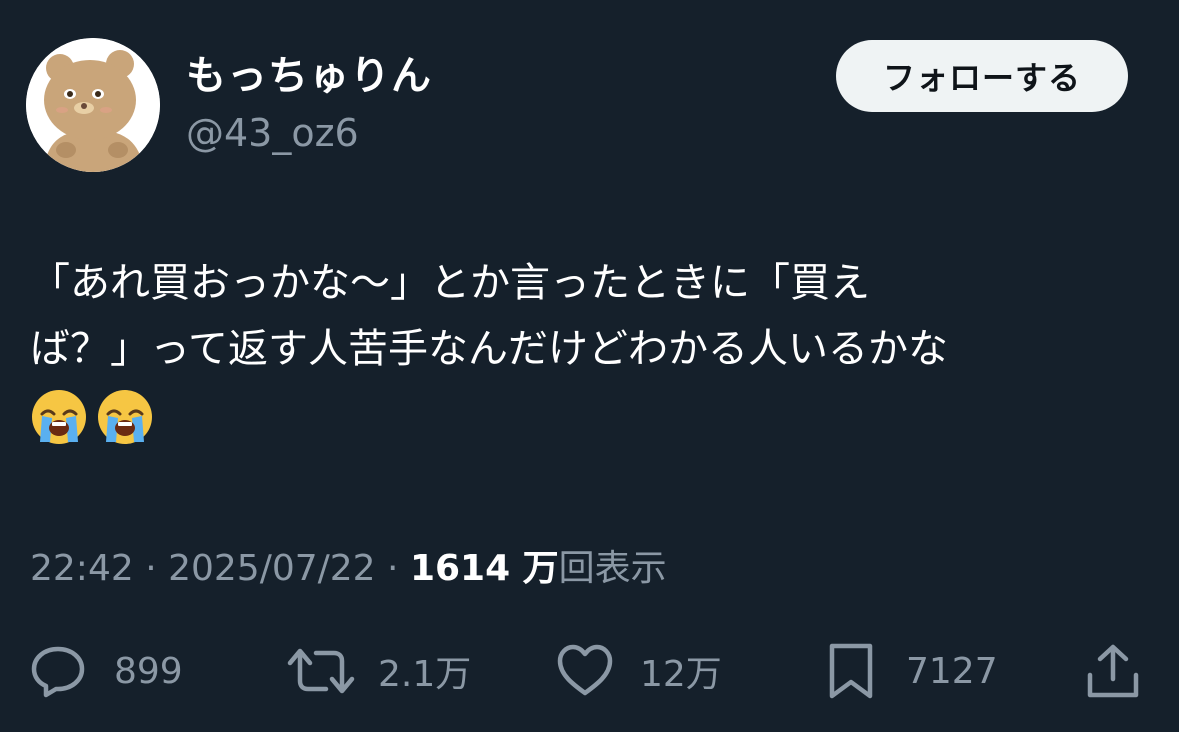  I want to click on tweet-emoji-line, so click(590, 415).